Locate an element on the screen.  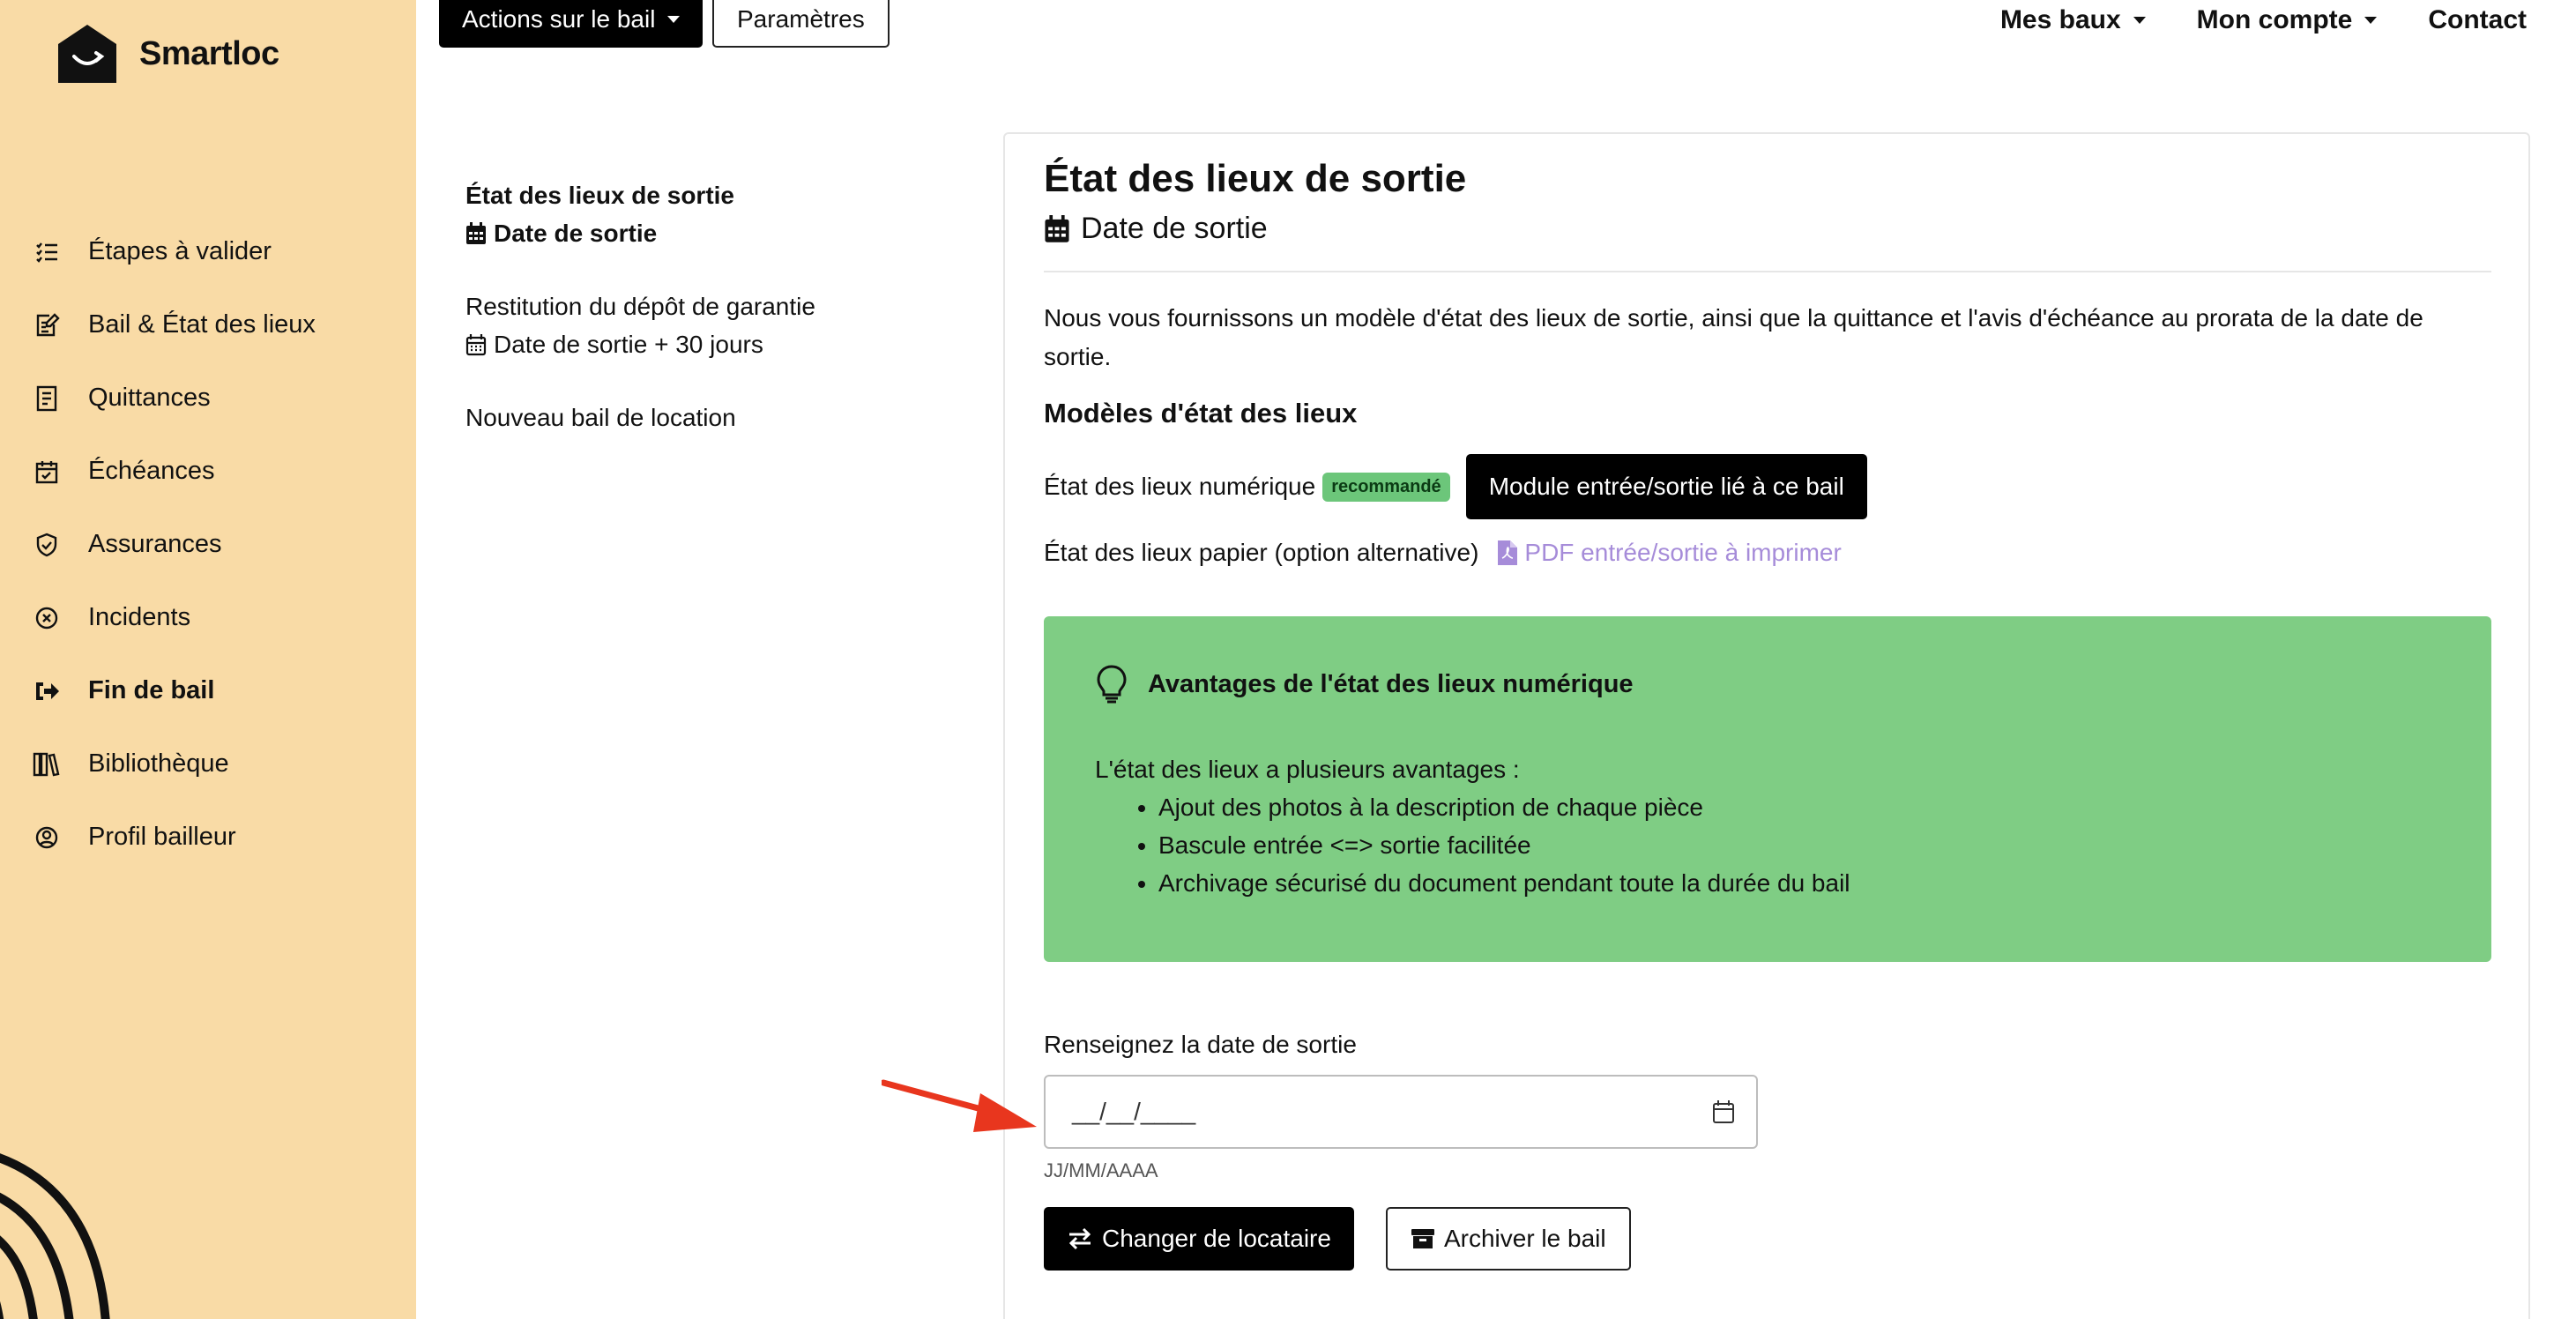
shield-check-icon is located at coordinates (47, 545).